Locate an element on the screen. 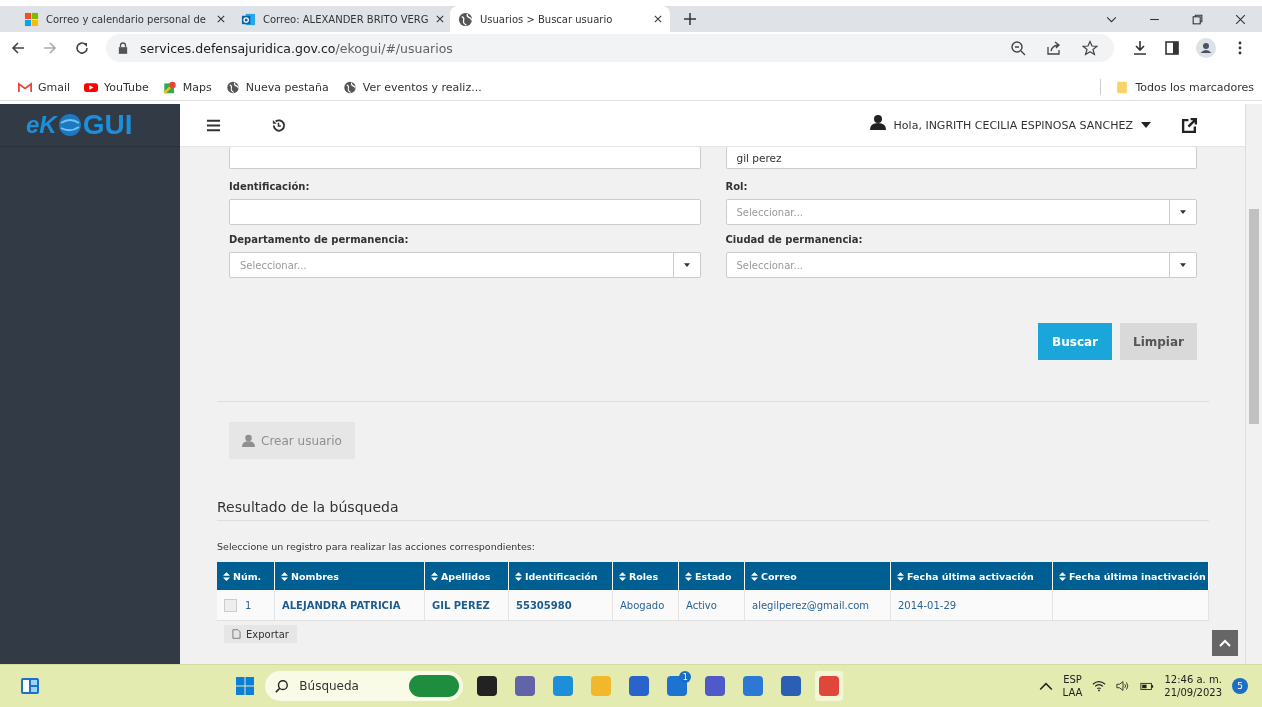  star-icon is located at coordinates (1090, 48).